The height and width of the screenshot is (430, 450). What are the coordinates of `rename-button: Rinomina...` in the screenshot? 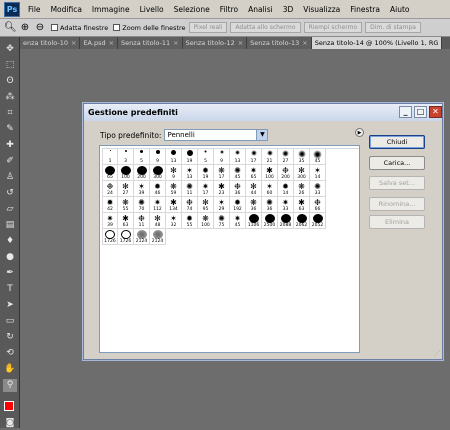 It's located at (397, 204).